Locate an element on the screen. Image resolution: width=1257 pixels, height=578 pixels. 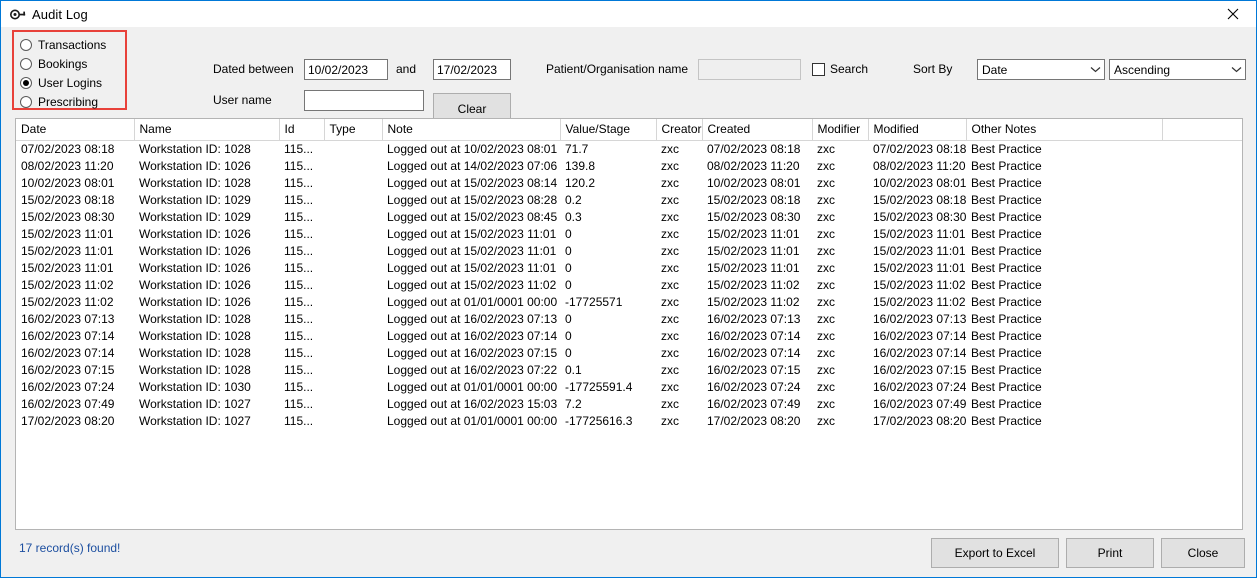
cell-date: 15/02/2023 08:30 is located at coordinates (75, 216).